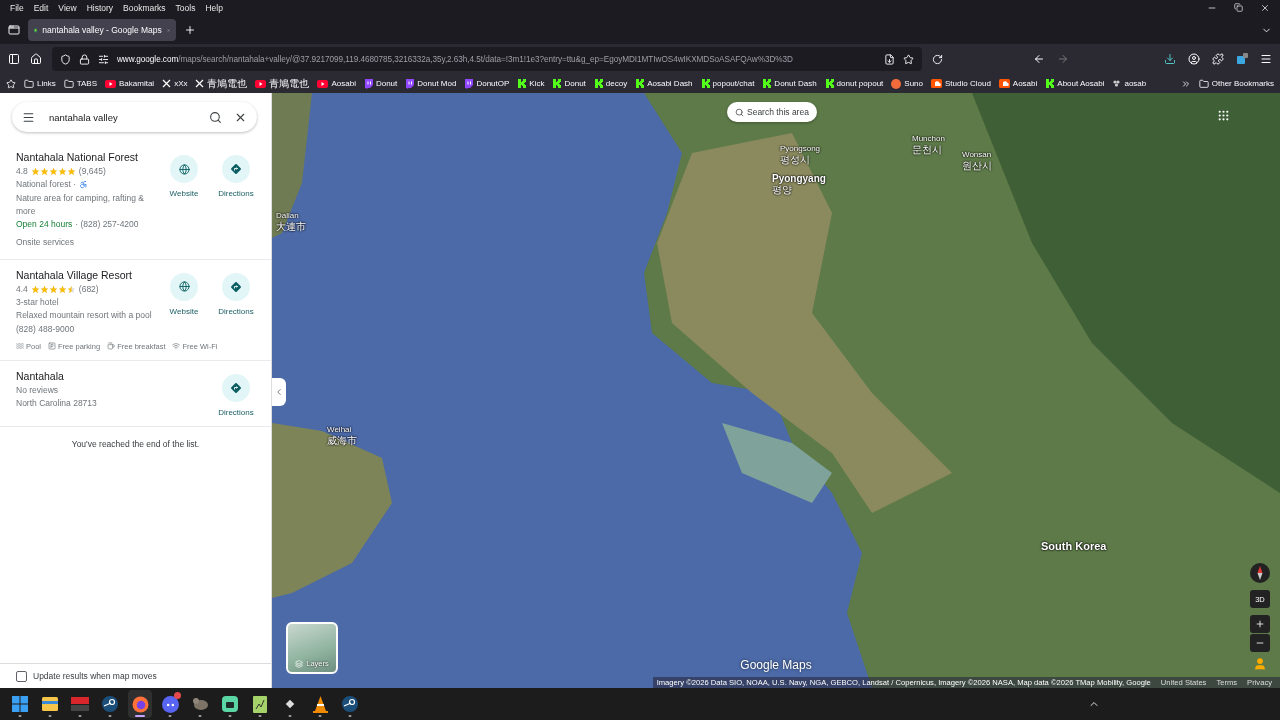 The width and height of the screenshot is (1280, 720). Describe the element at coordinates (215, 117) in the screenshot. I see `search-icon` at that location.